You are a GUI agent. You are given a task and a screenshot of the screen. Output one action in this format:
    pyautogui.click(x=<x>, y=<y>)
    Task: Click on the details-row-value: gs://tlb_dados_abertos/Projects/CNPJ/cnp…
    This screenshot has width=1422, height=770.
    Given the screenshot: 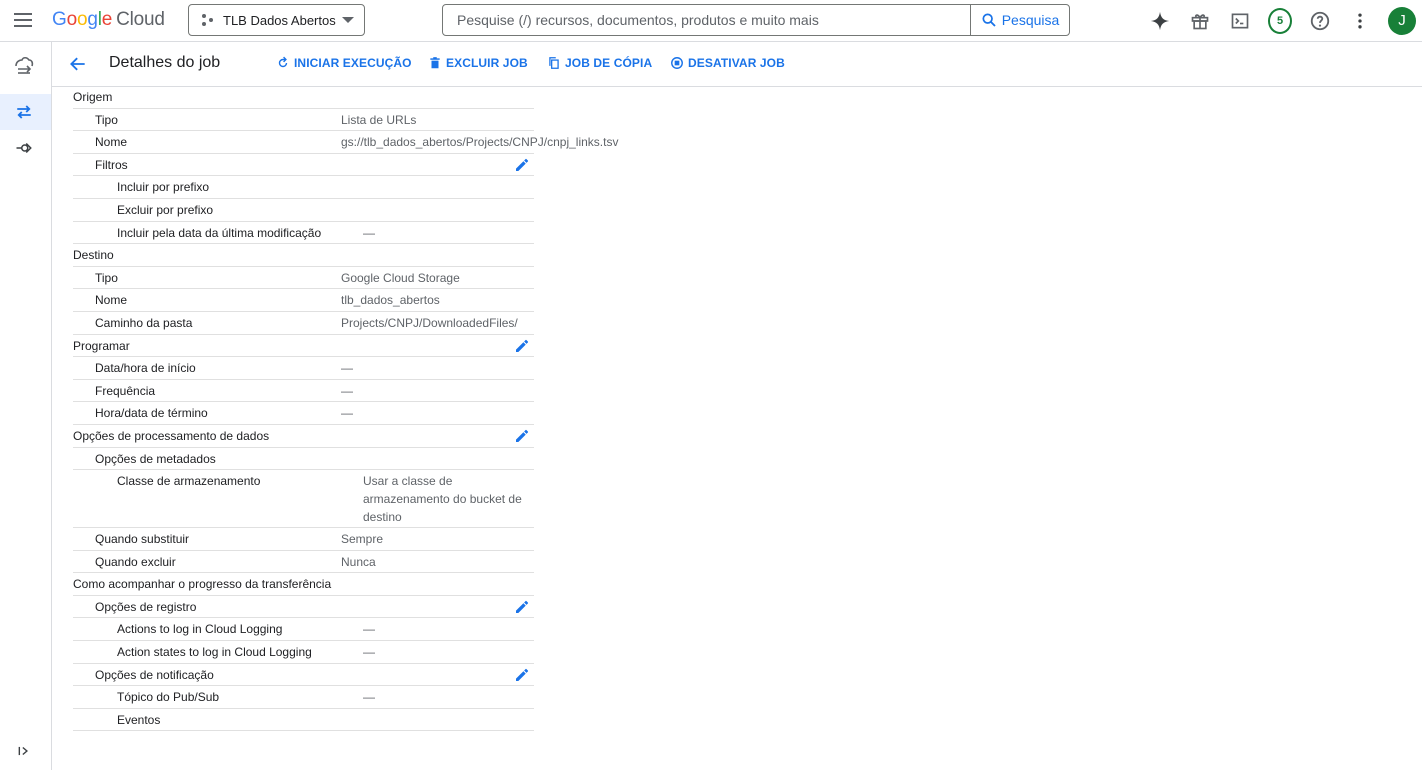 What is the action you would take?
    pyautogui.click(x=480, y=142)
    